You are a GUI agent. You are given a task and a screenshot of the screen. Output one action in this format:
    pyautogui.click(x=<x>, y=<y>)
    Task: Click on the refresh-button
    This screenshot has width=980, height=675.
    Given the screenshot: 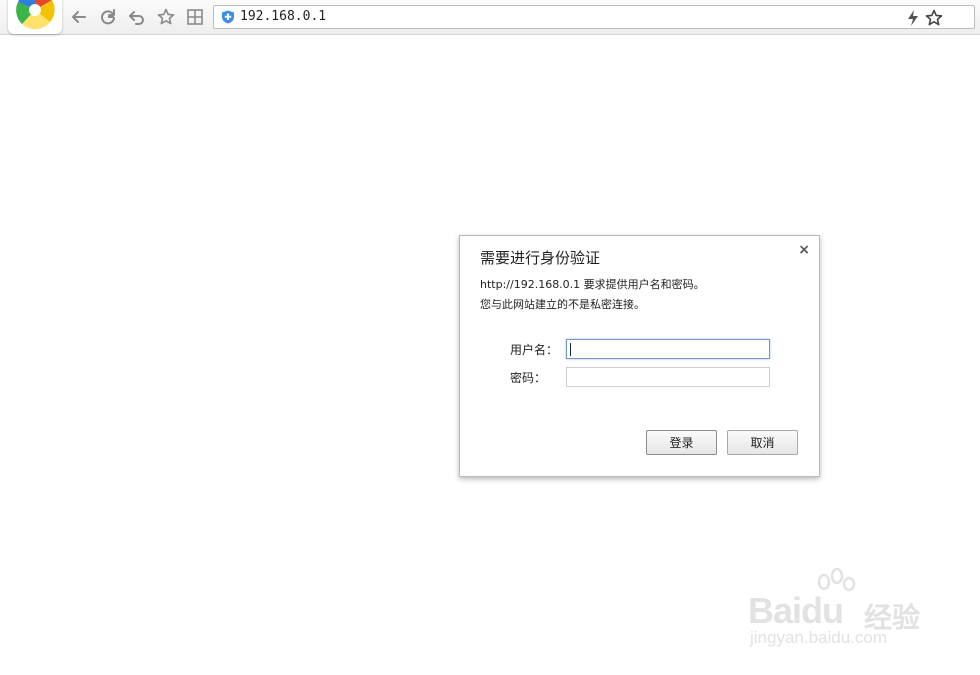 What is the action you would take?
    pyautogui.click(x=108, y=17)
    